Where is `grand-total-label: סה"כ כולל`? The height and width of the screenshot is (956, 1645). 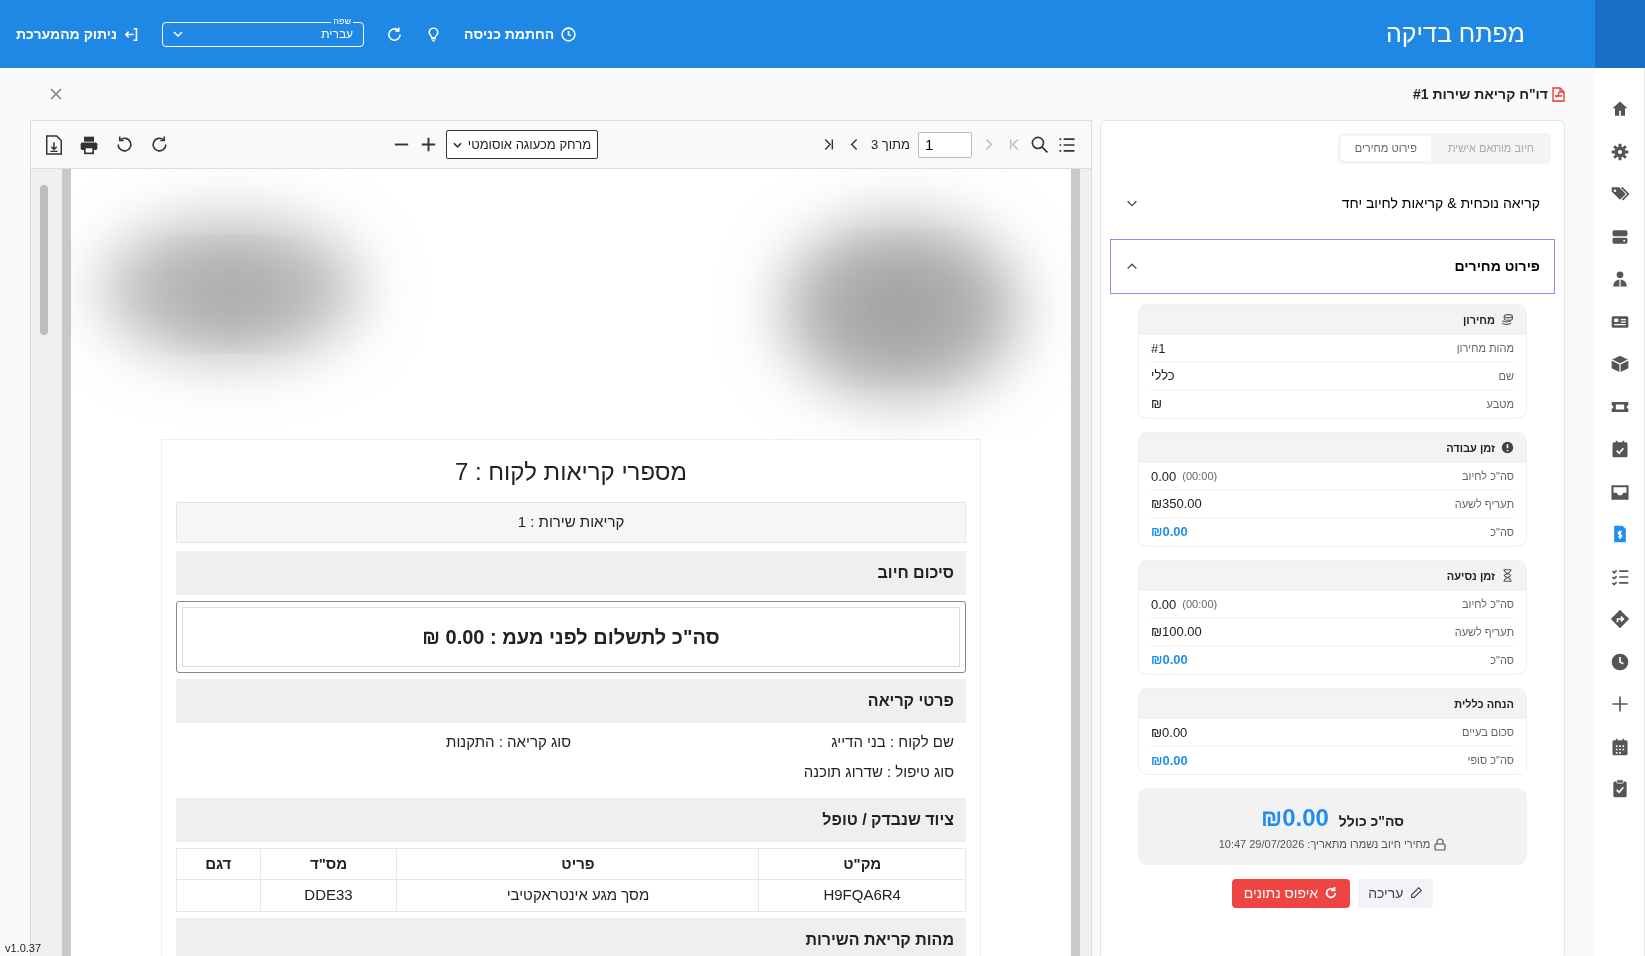 grand-total-label: סה"כ כולל is located at coordinates (1371, 821).